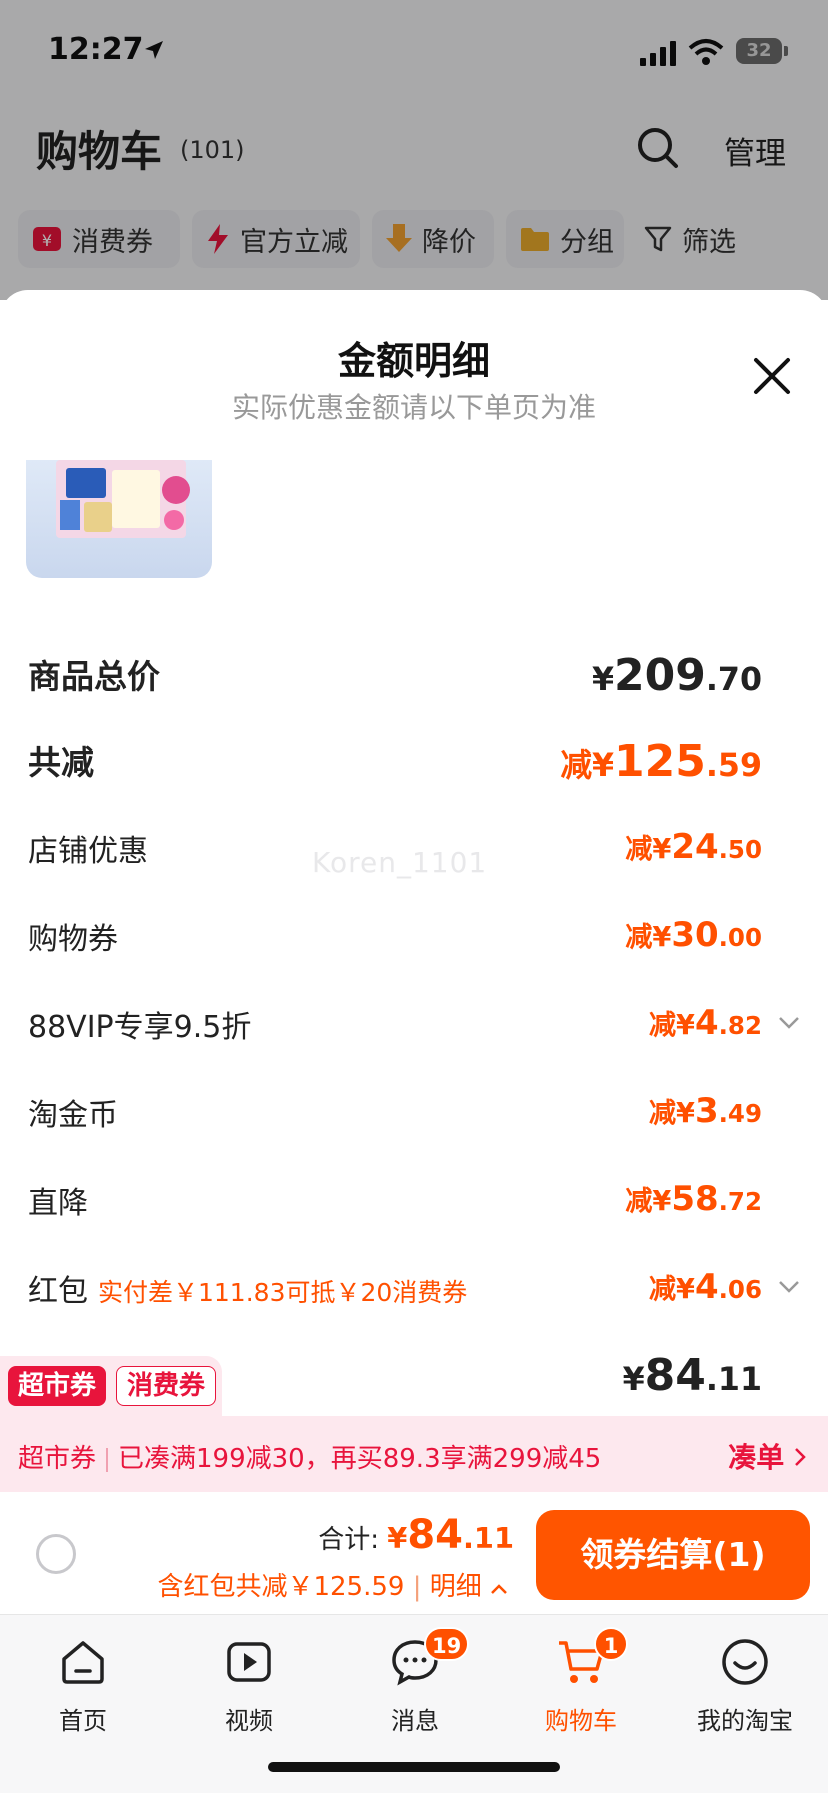 The width and height of the screenshot is (828, 1793). Describe the element at coordinates (581, 1721) in the screenshot. I see `tab-label: 购物车` at that location.